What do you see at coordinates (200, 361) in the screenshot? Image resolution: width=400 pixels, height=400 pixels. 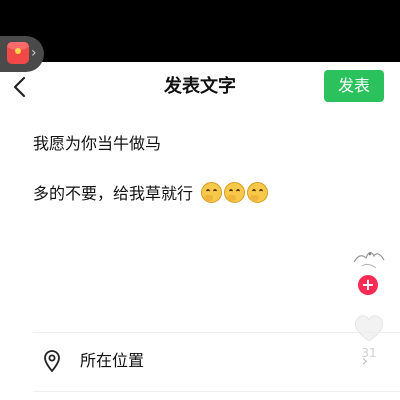 I see `location-row: 所在位置 ›` at bounding box center [200, 361].